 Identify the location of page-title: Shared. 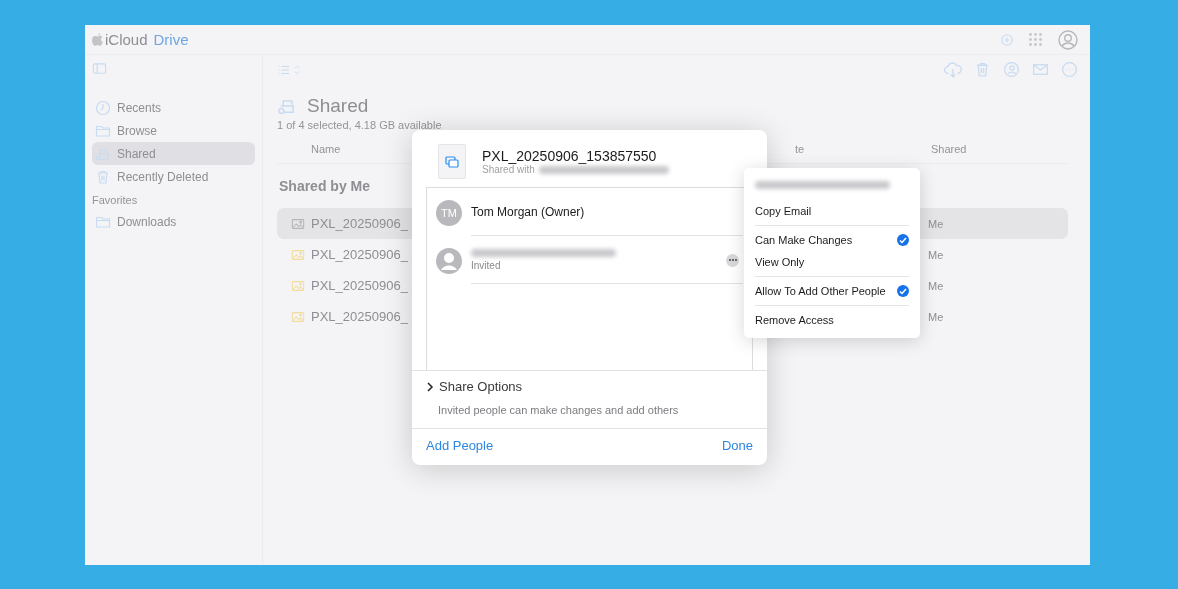
(338, 106).